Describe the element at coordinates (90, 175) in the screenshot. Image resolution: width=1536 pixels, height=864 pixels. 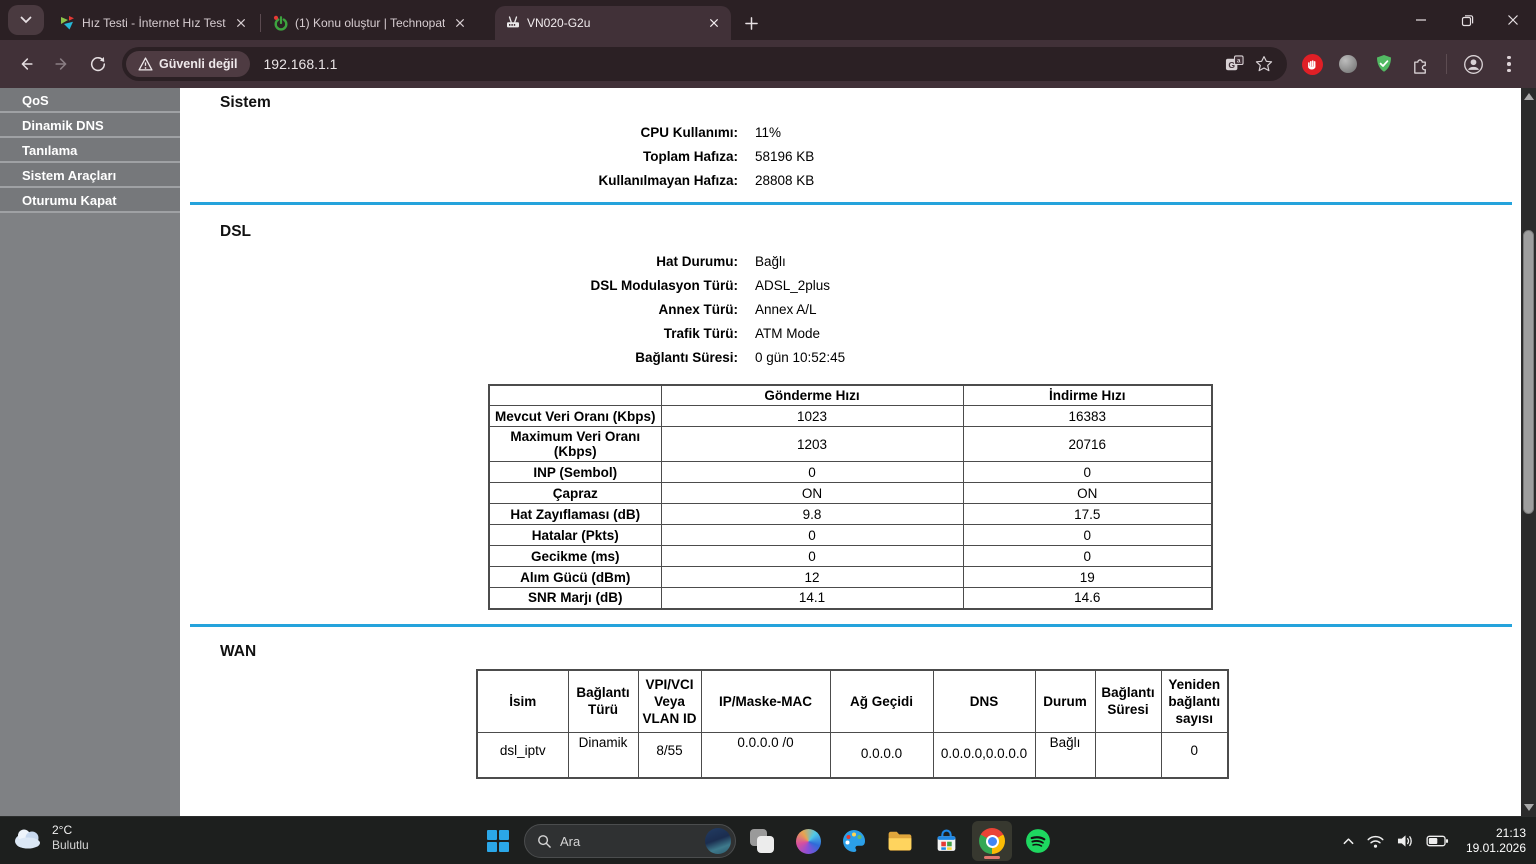
I see `sidebar-item-sistem-araclari: Sistem Araçları` at that location.